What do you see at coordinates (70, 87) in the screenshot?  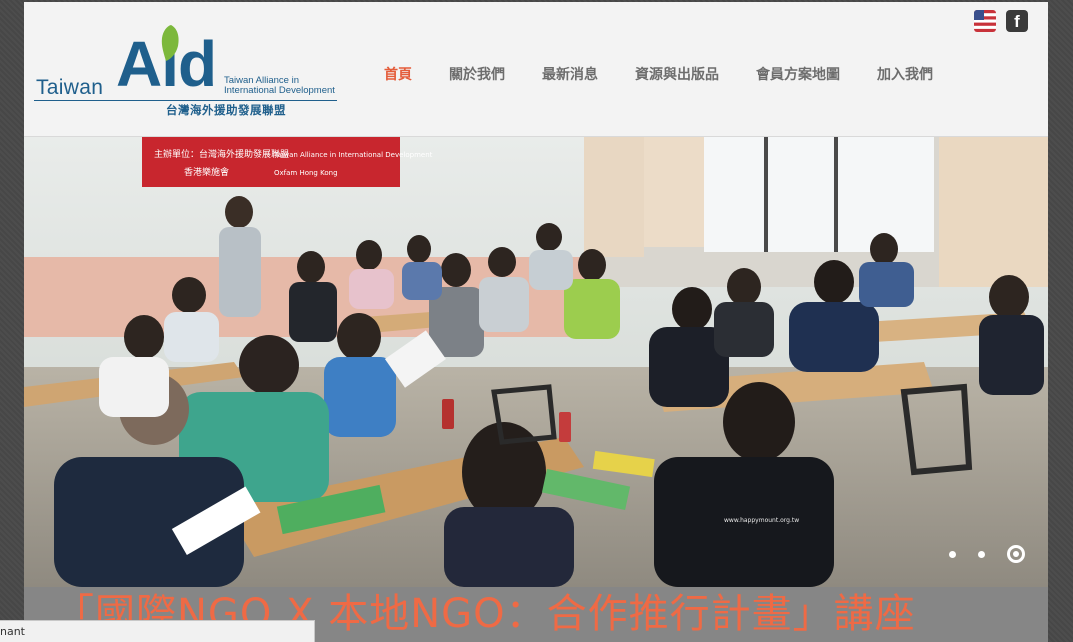 I see `logo-taiwan-text: Taiwan` at bounding box center [70, 87].